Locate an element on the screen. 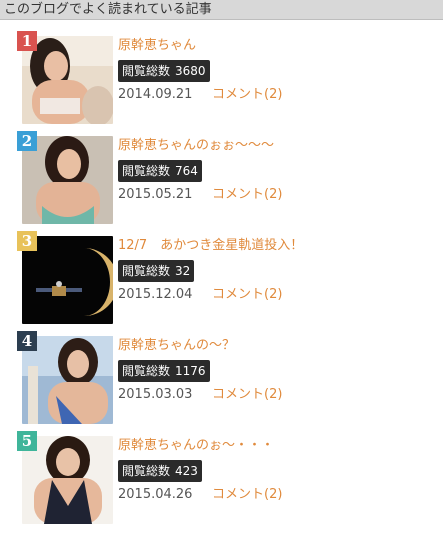 This screenshot has height=533, width=443. view-count-value: 3680 is located at coordinates (190, 71).